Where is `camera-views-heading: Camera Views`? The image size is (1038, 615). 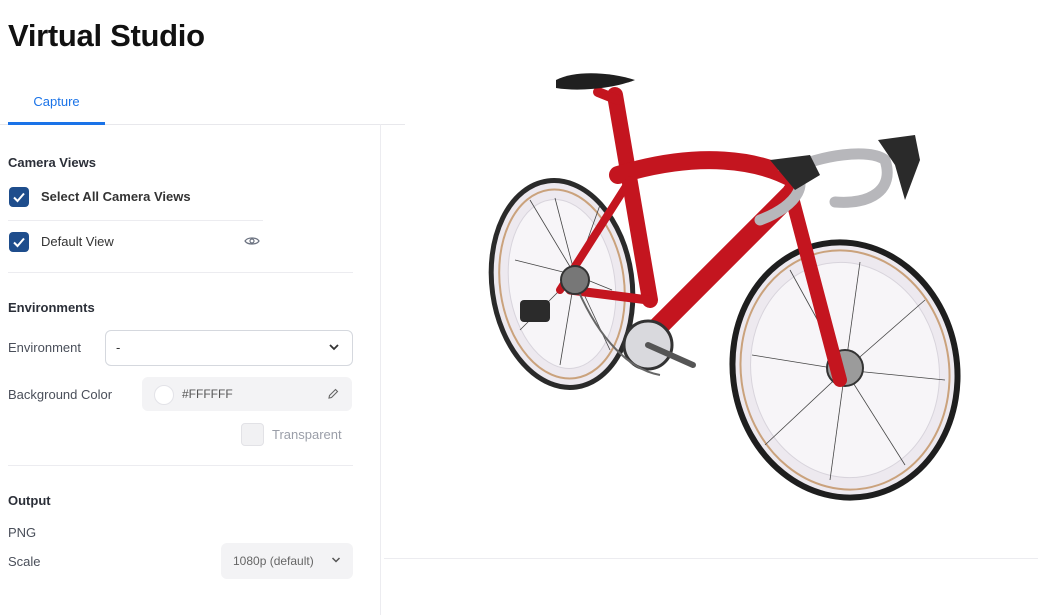 camera-views-heading: Camera Views is located at coordinates (52, 162).